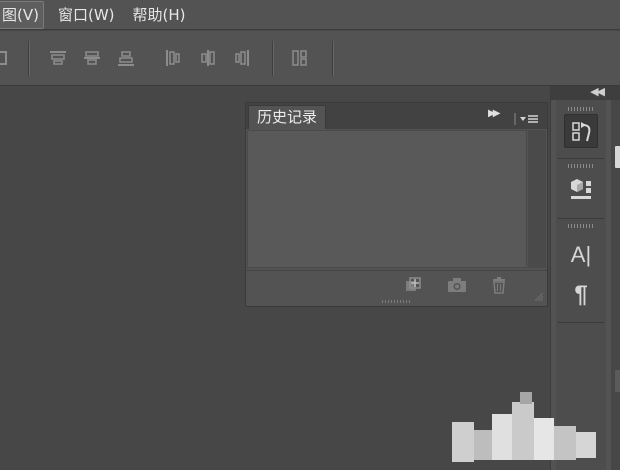 This screenshot has height=470, width=620. Describe the element at coordinates (457, 285) in the screenshot. I see `camera-icon` at that location.